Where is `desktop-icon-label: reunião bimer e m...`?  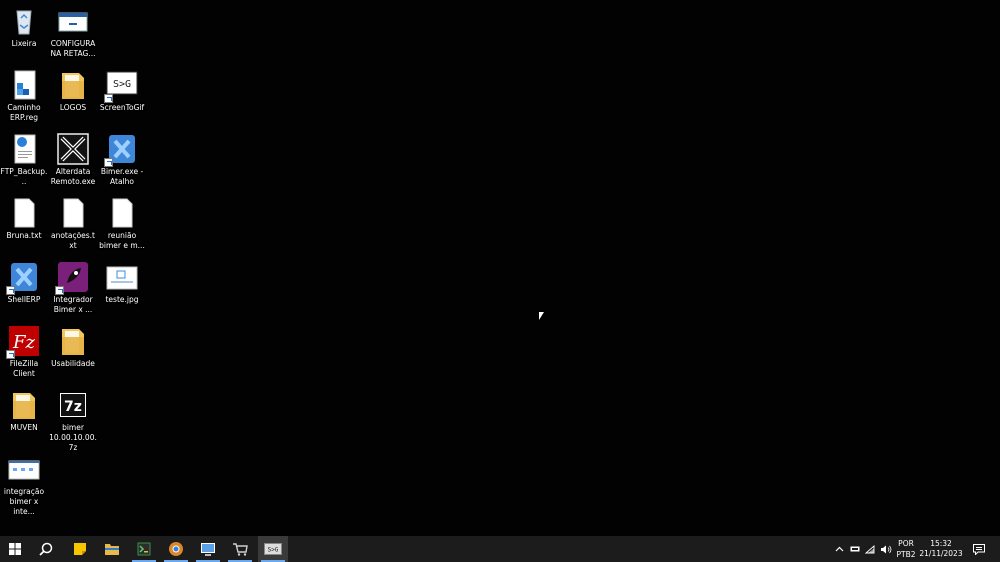 desktop-icon-label: reunião bimer e m... is located at coordinates (122, 240).